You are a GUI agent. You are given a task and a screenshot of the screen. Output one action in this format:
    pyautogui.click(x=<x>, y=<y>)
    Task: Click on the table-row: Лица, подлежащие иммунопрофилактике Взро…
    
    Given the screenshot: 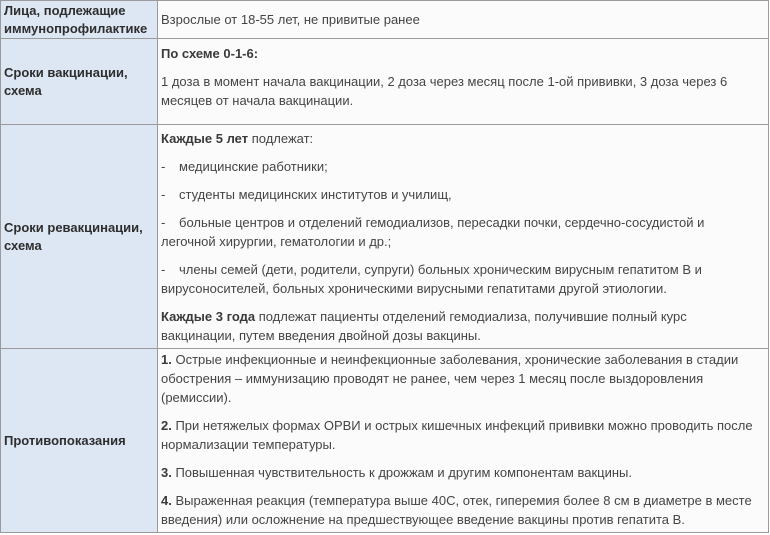 What is the action you would take?
    pyautogui.click(x=384, y=19)
    